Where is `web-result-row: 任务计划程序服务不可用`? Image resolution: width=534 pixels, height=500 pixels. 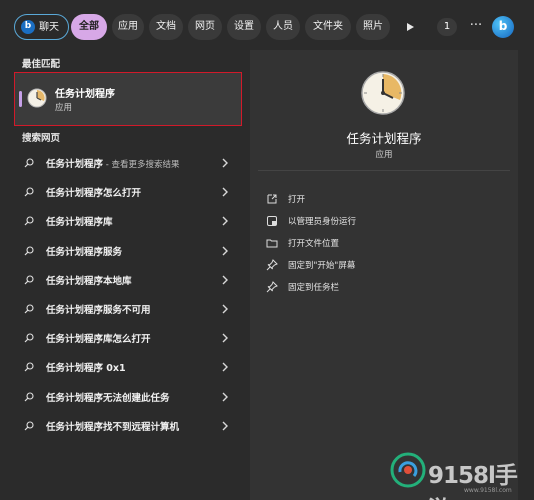
web-result-row: 任务计划程序服务不可用 is located at coordinates (128, 309).